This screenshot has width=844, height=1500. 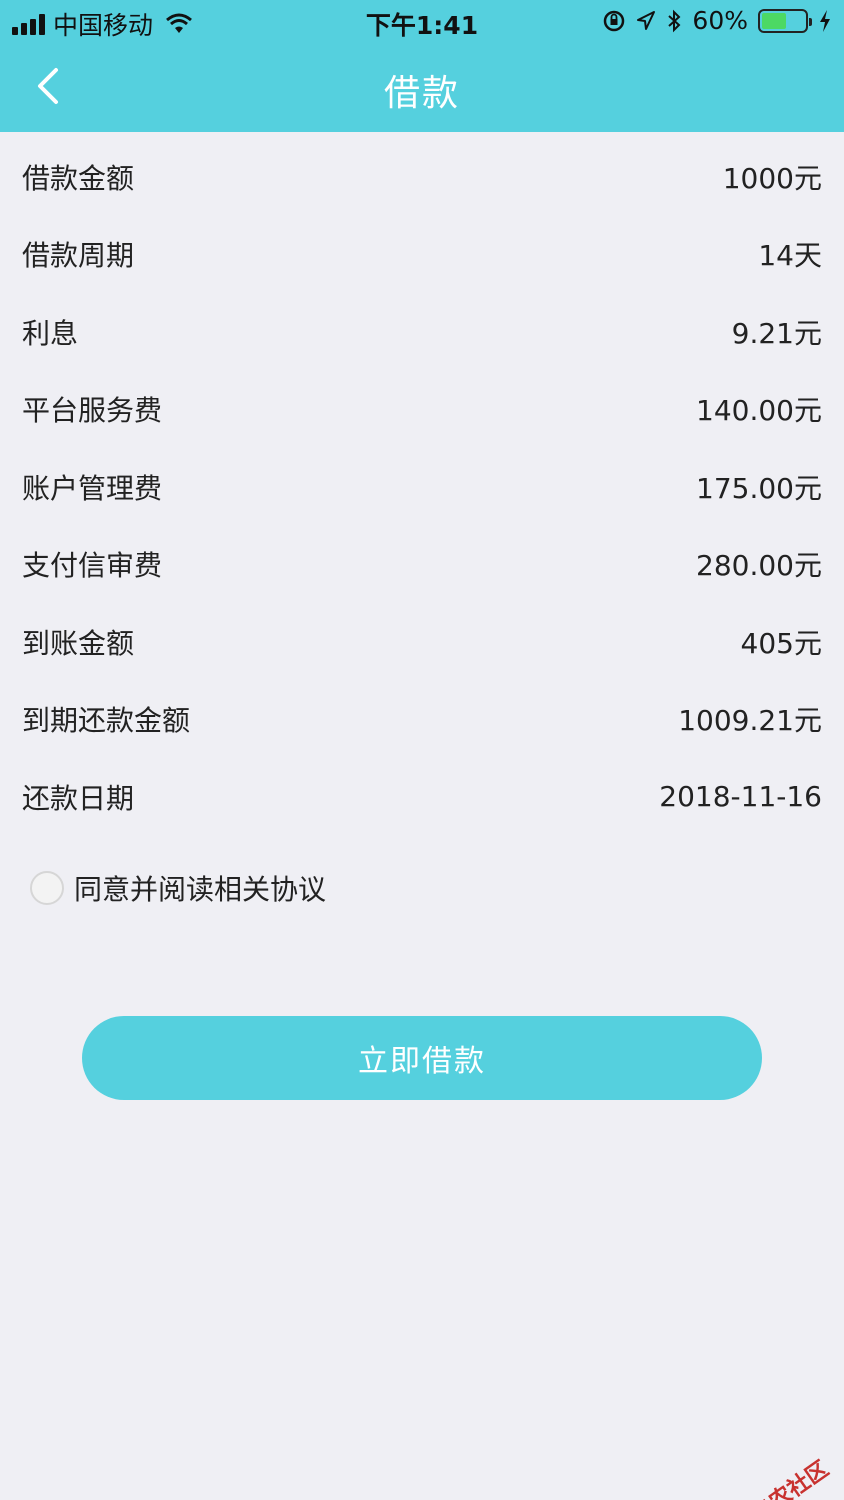 What do you see at coordinates (759, 411) in the screenshot?
I see `row-value: 140.00元` at bounding box center [759, 411].